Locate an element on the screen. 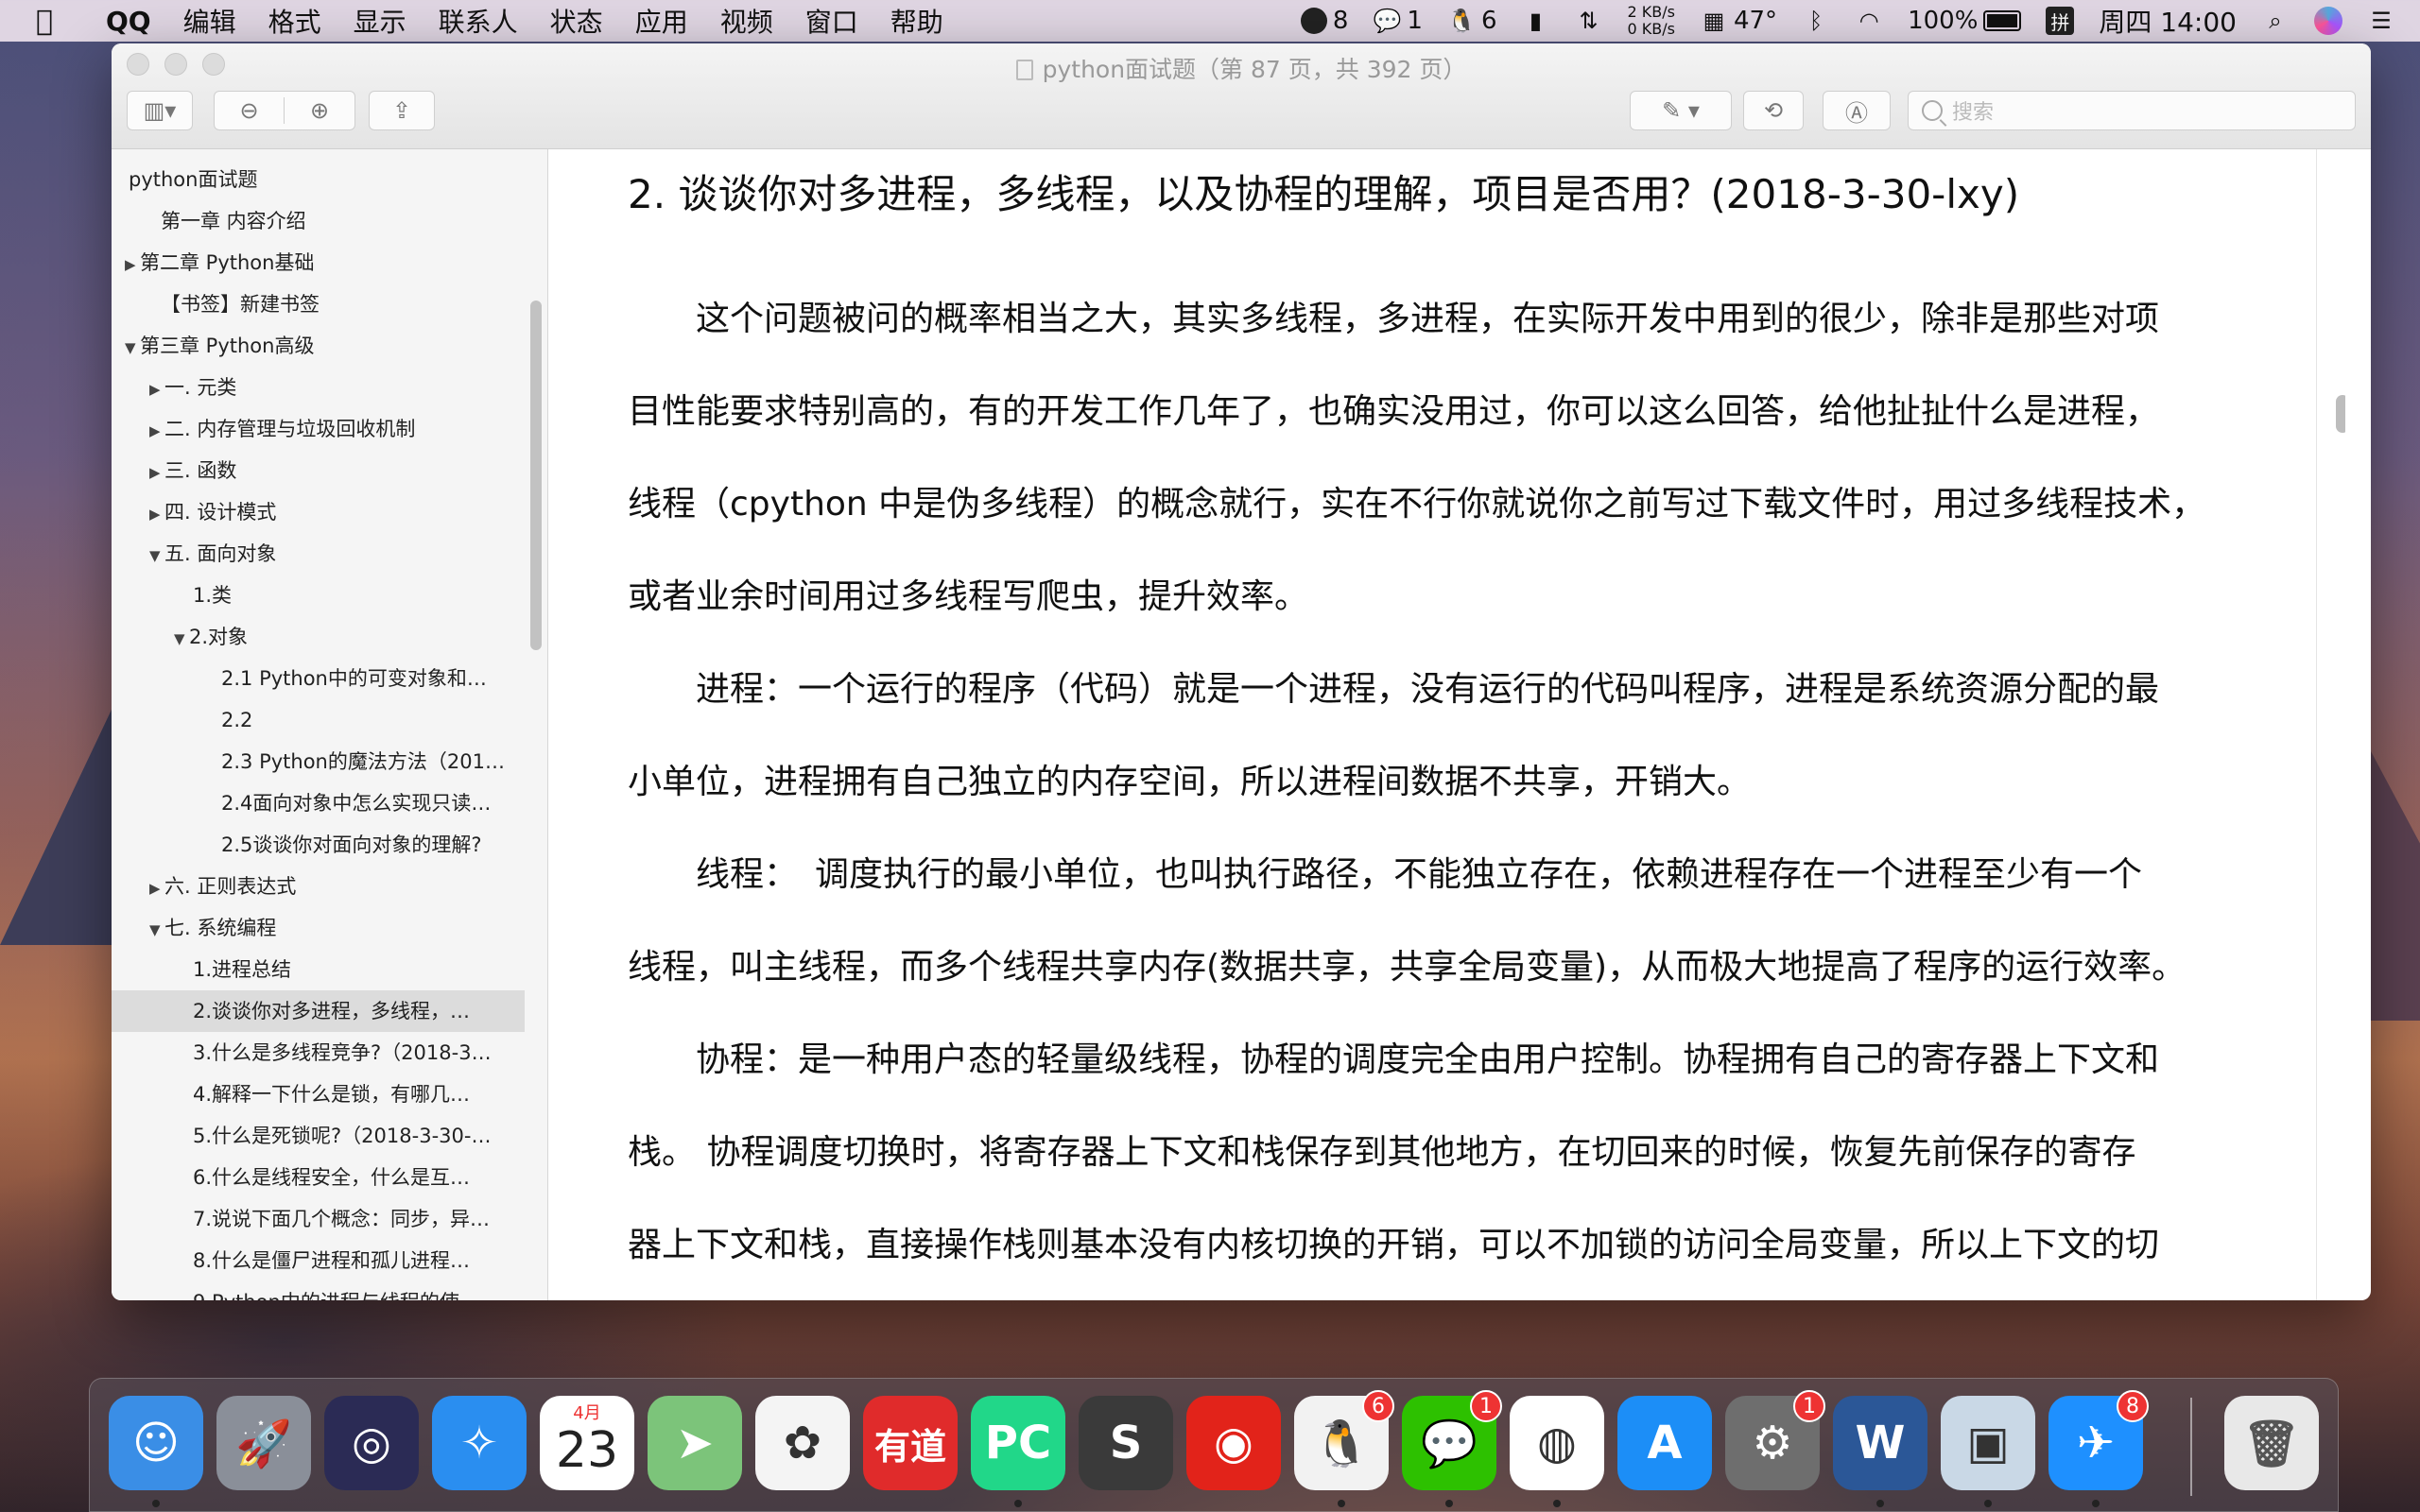  dock-app-safari: ✧ is located at coordinates (479, 1443).